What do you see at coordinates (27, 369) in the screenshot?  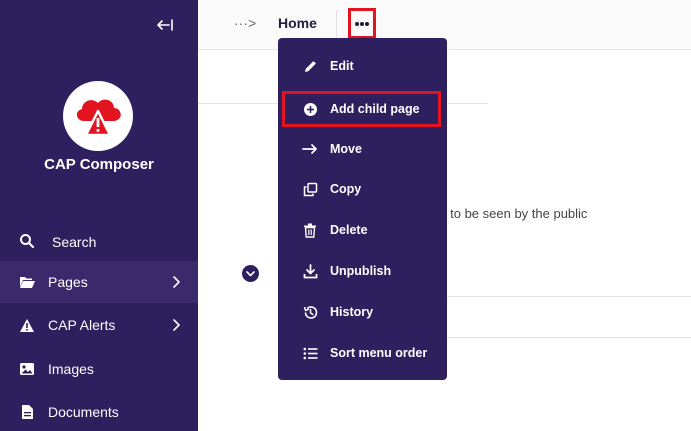 I see `image-icon` at bounding box center [27, 369].